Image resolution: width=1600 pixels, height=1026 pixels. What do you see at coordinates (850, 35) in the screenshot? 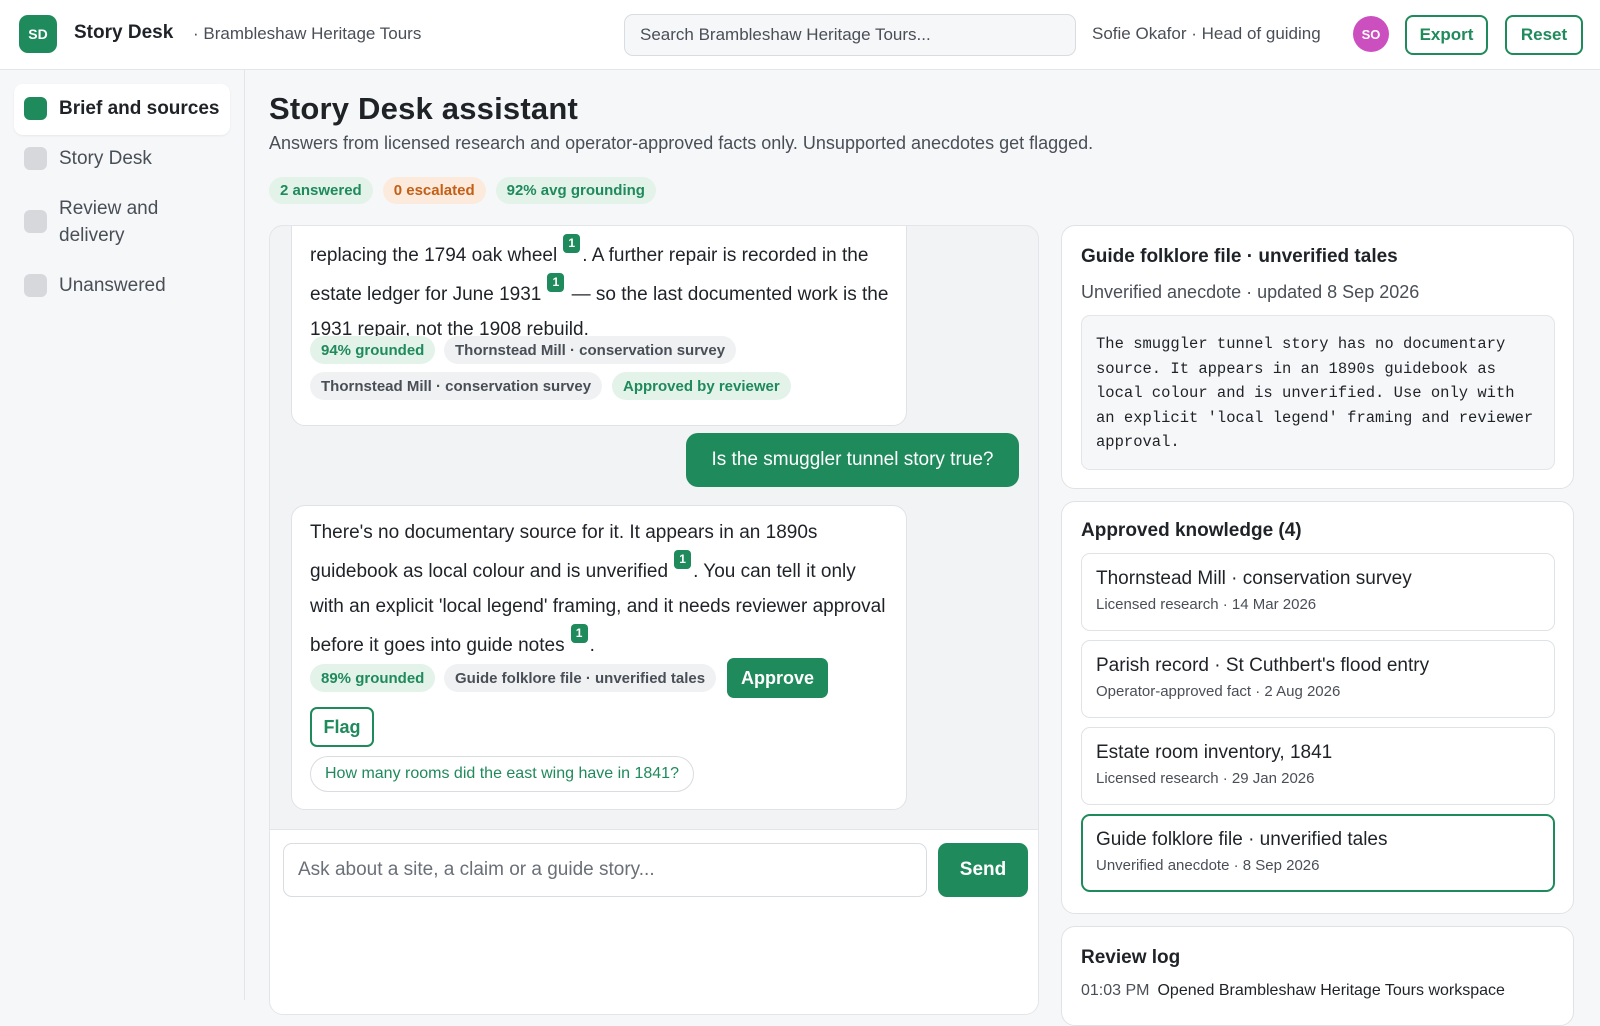
I see `search-input` at bounding box center [850, 35].